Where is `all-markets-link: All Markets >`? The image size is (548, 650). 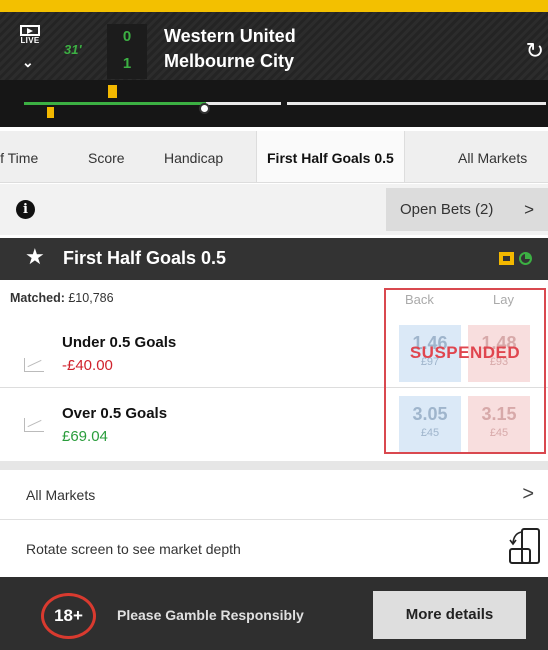 all-markets-link: All Markets > is located at coordinates (274, 495).